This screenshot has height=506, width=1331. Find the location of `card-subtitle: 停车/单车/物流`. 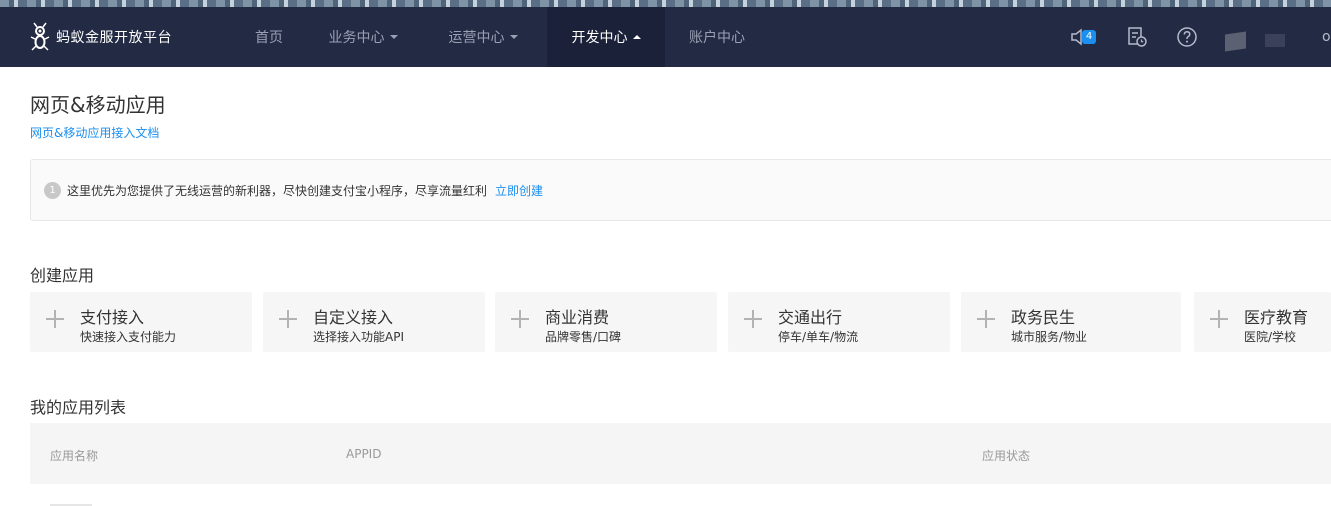

card-subtitle: 停车/单车/物流 is located at coordinates (818, 337).